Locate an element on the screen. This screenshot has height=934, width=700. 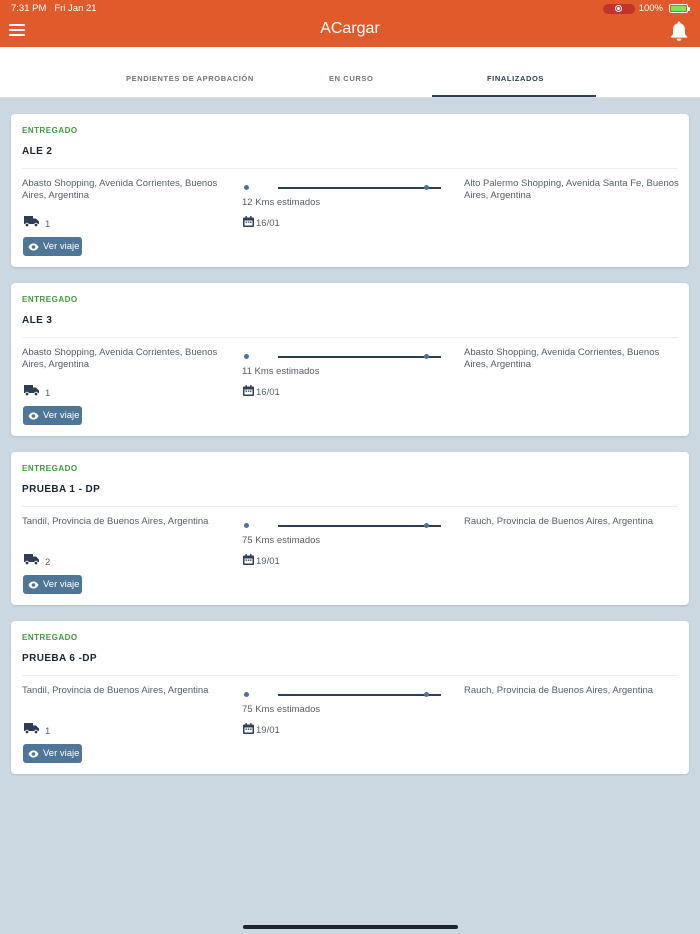
trip-name: PRUEBA 6 -DP is located at coordinates (59, 658).